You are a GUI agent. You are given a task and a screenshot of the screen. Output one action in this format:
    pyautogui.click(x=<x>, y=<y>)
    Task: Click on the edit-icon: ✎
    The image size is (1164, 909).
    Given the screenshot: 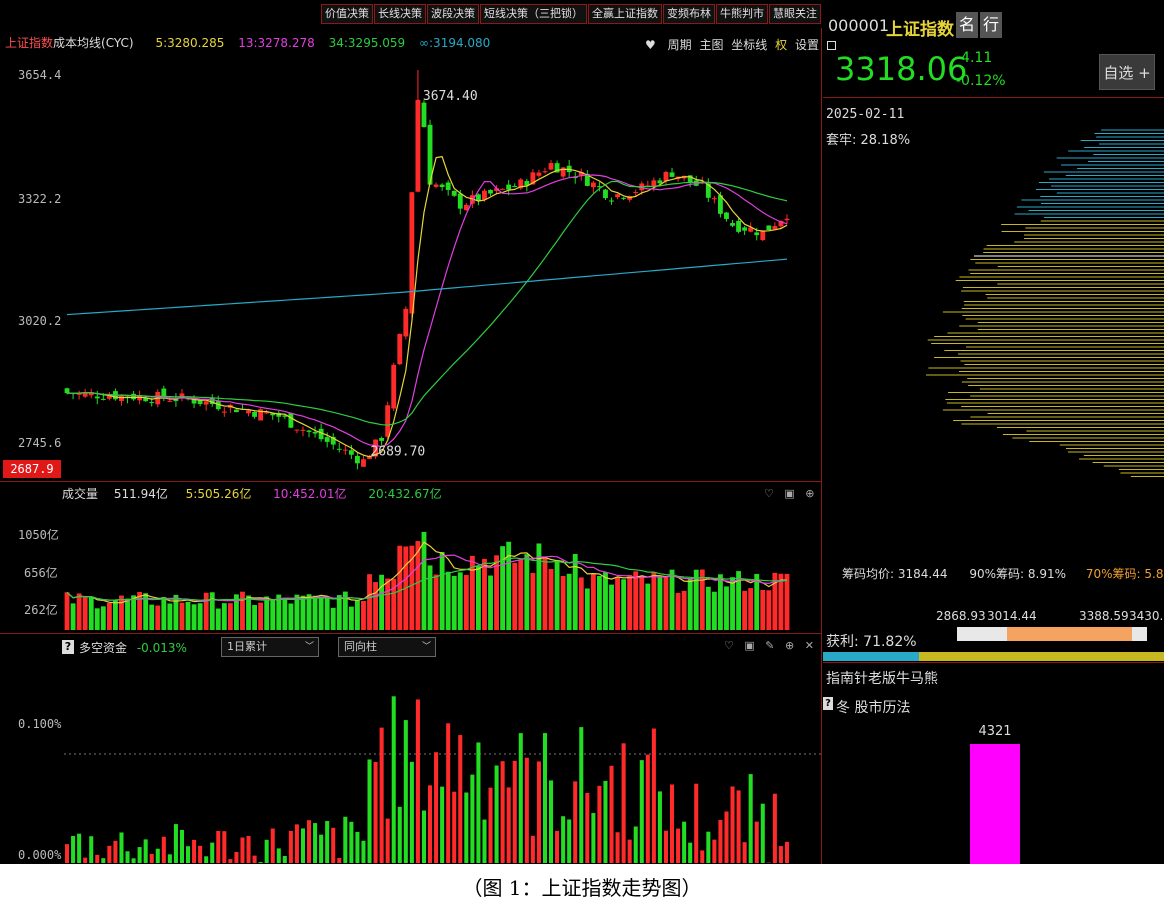 What is the action you would take?
    pyautogui.click(x=769, y=645)
    